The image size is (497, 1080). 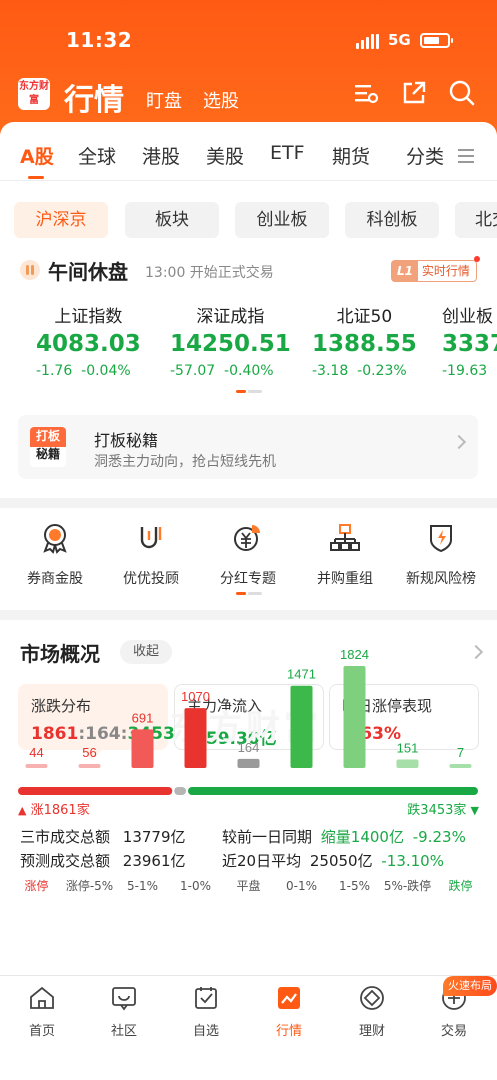 I want to click on chart-data-label: 1824, so click(x=354, y=654).